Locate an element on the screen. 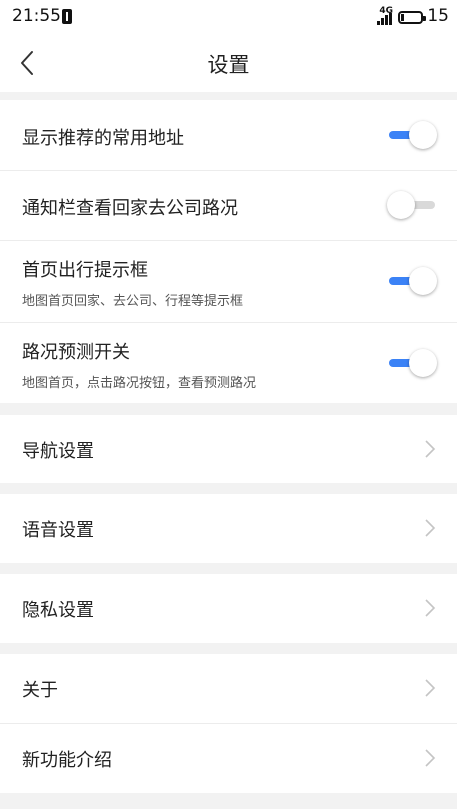 The height and width of the screenshot is (809, 457). setting-row-common-address: 显示推荐的常用地址 is located at coordinates (228, 135).